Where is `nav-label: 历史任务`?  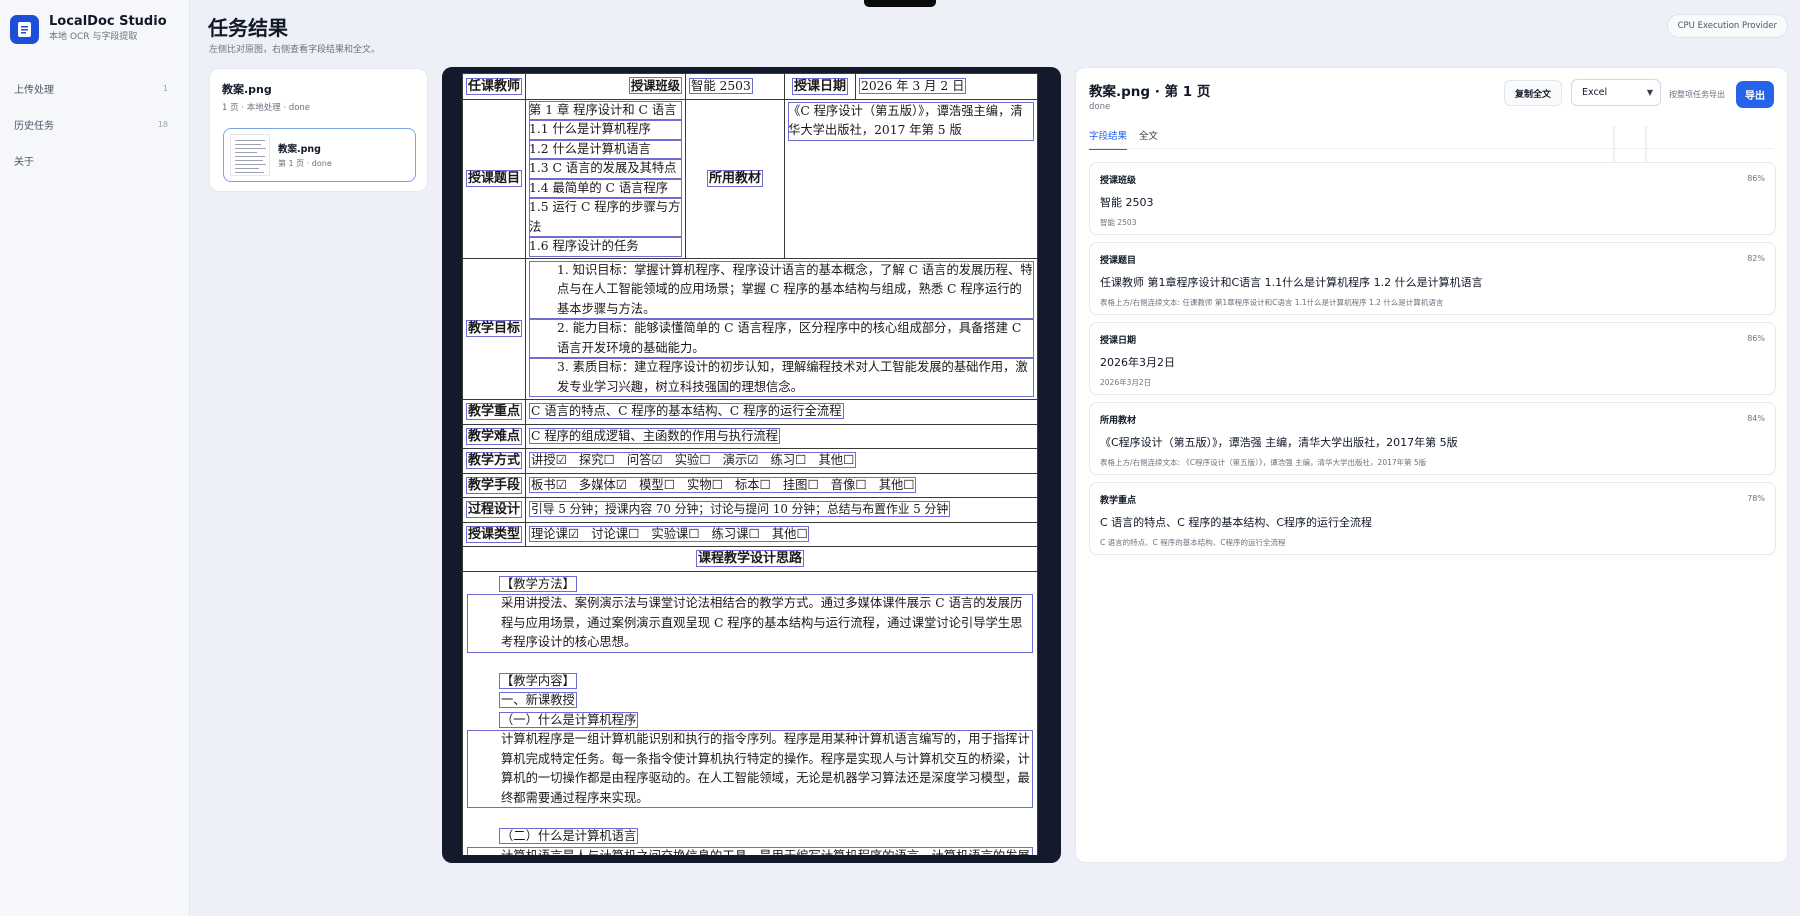 nav-label: 历史任务 is located at coordinates (34, 126).